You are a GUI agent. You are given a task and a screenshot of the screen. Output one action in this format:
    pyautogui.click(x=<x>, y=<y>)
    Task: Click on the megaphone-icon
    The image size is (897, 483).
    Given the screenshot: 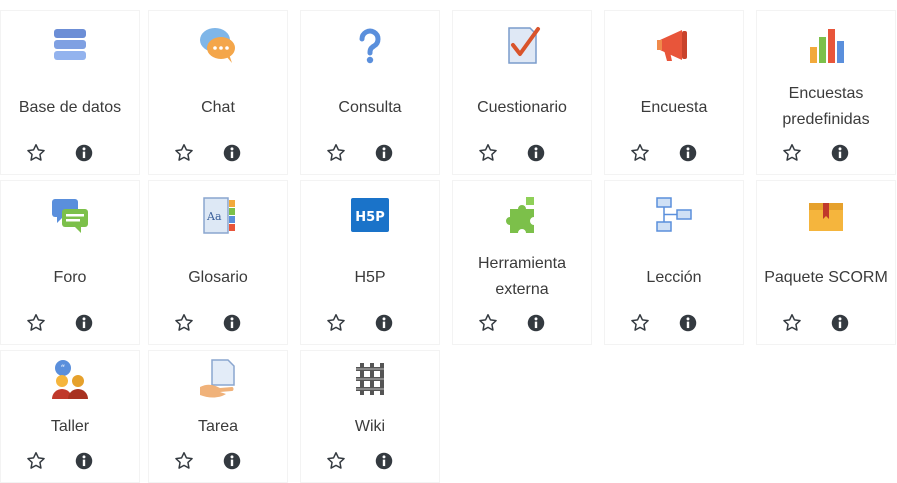 What is the action you would take?
    pyautogui.click(x=672, y=45)
    